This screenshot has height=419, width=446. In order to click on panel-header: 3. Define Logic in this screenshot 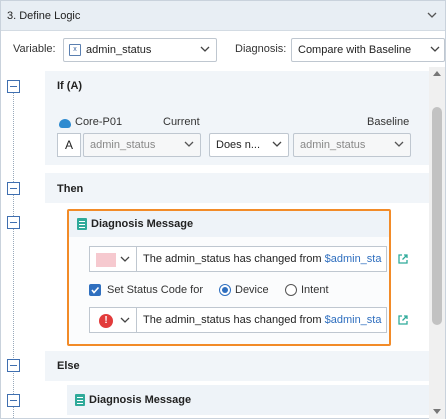, I will do `click(223, 16)`.